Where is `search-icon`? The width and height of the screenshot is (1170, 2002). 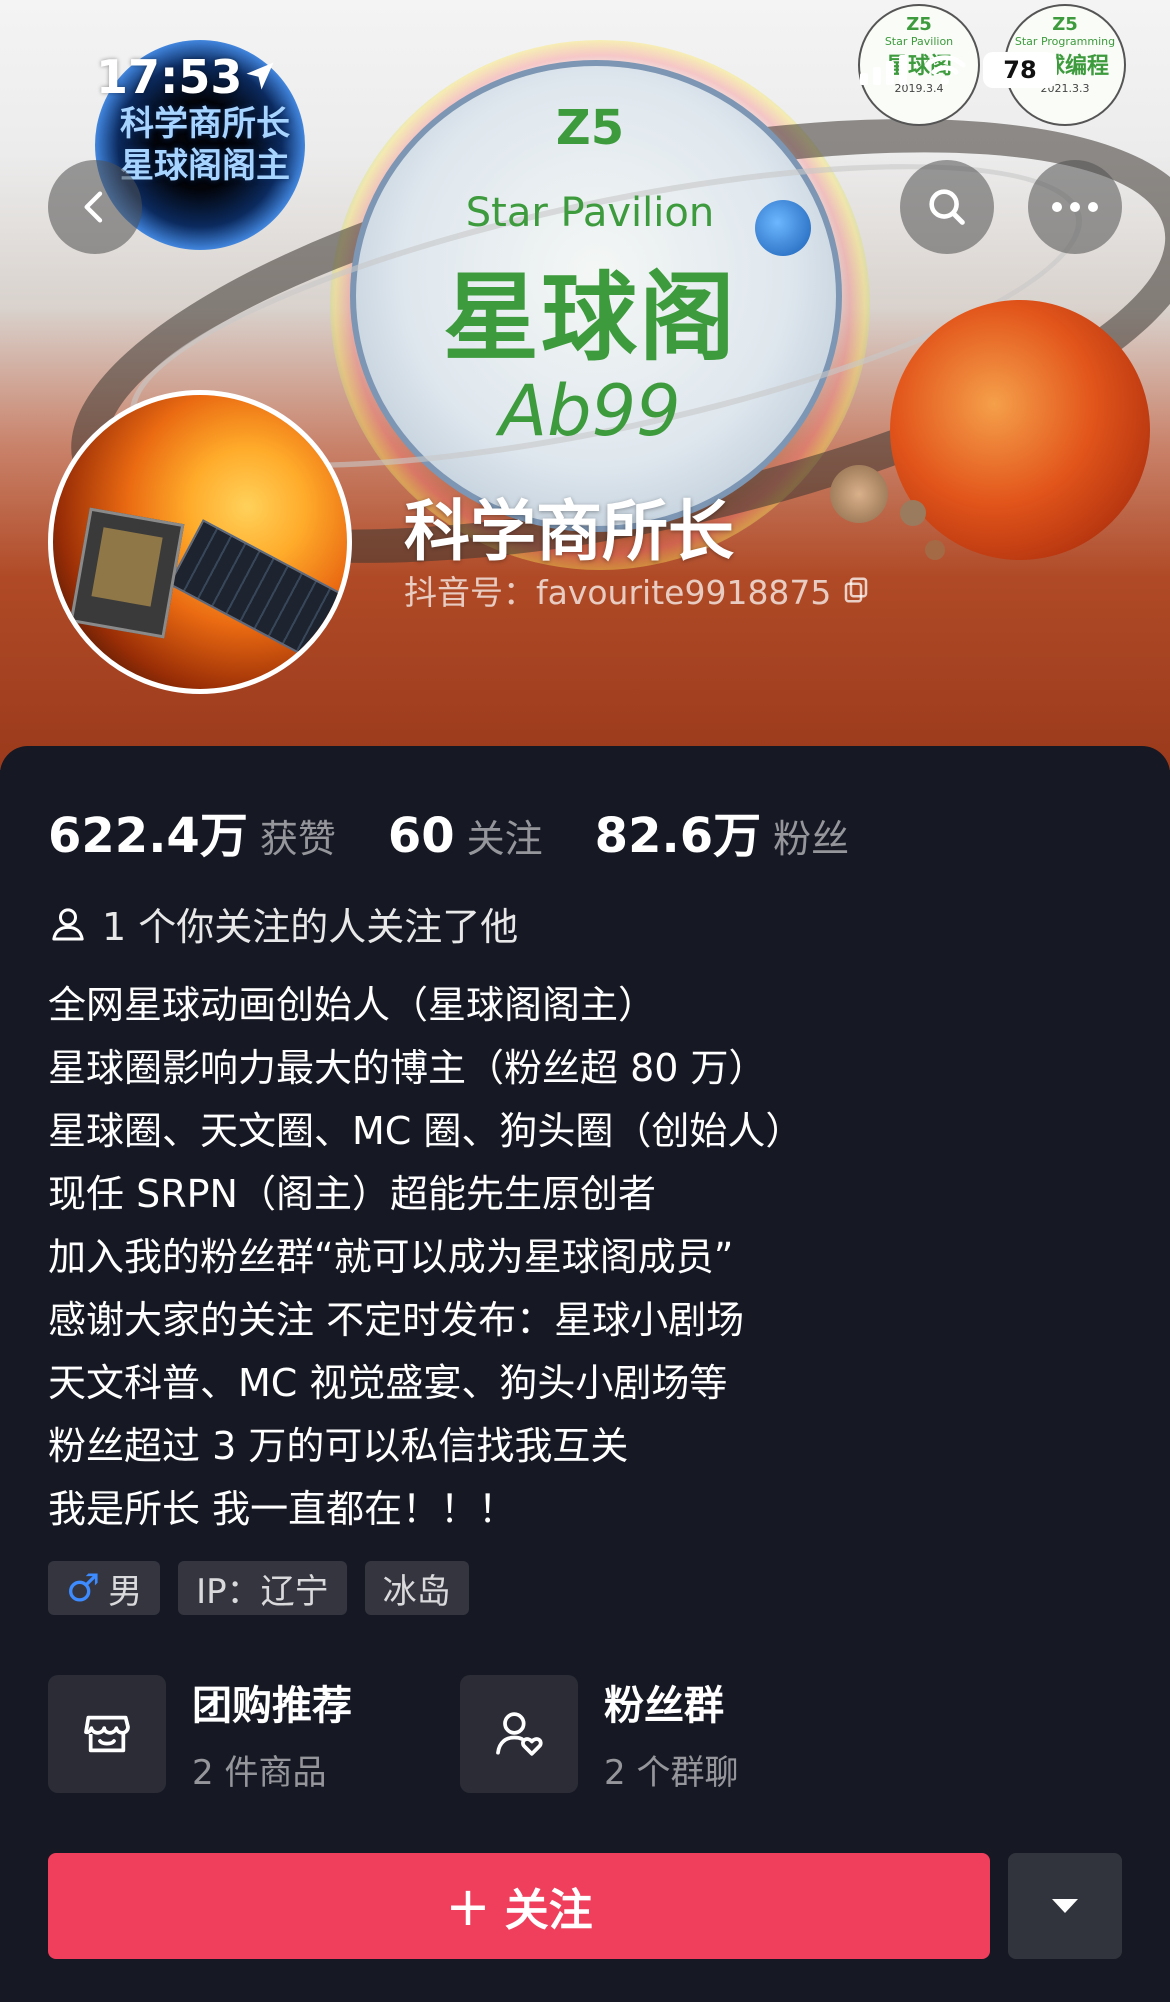
search-icon is located at coordinates (947, 207).